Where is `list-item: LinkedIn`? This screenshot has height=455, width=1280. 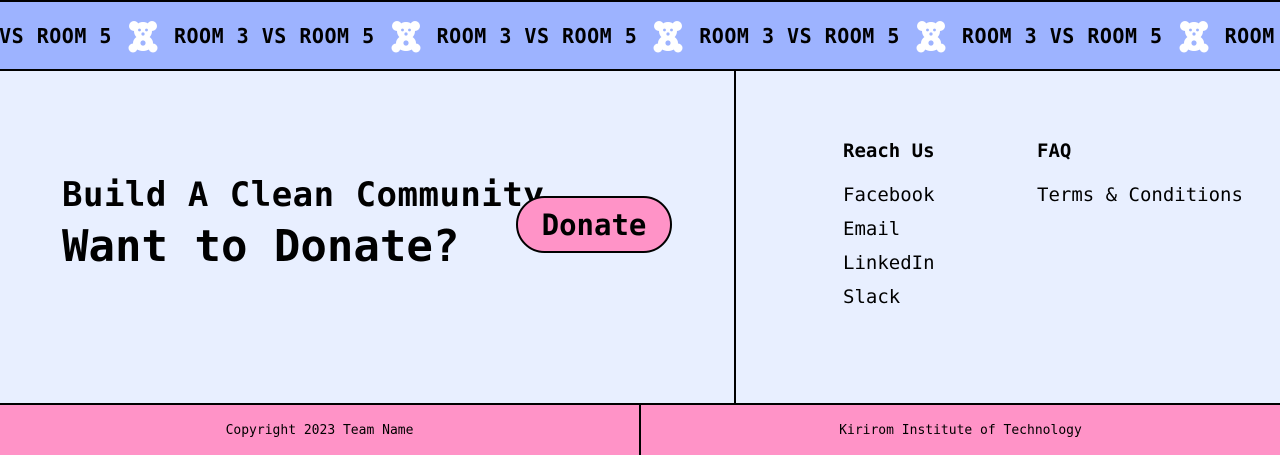
list-item: LinkedIn is located at coordinates (889, 268).